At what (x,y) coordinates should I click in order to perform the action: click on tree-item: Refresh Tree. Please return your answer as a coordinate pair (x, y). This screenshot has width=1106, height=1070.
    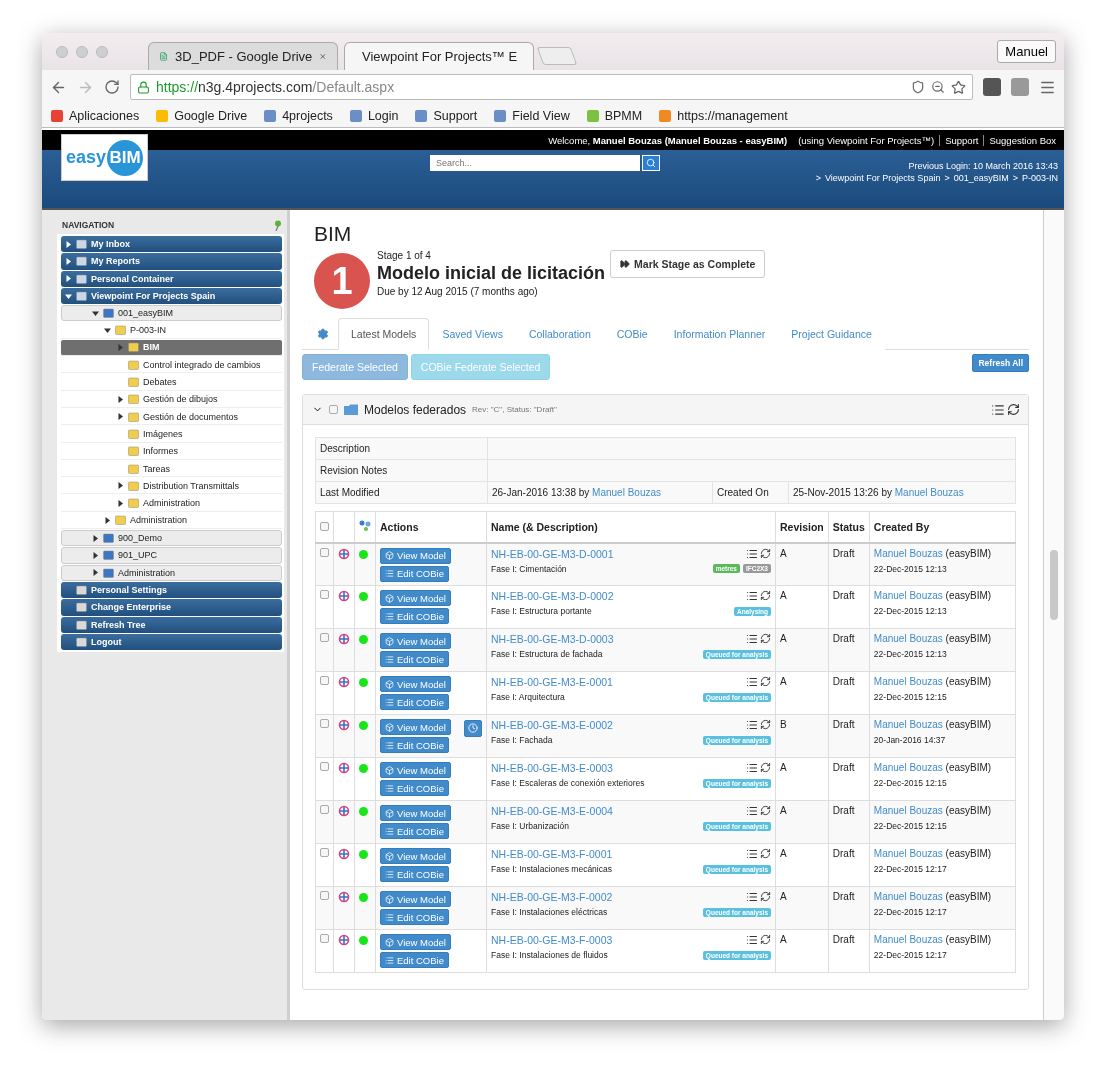
    Looking at the image, I should click on (171, 624).